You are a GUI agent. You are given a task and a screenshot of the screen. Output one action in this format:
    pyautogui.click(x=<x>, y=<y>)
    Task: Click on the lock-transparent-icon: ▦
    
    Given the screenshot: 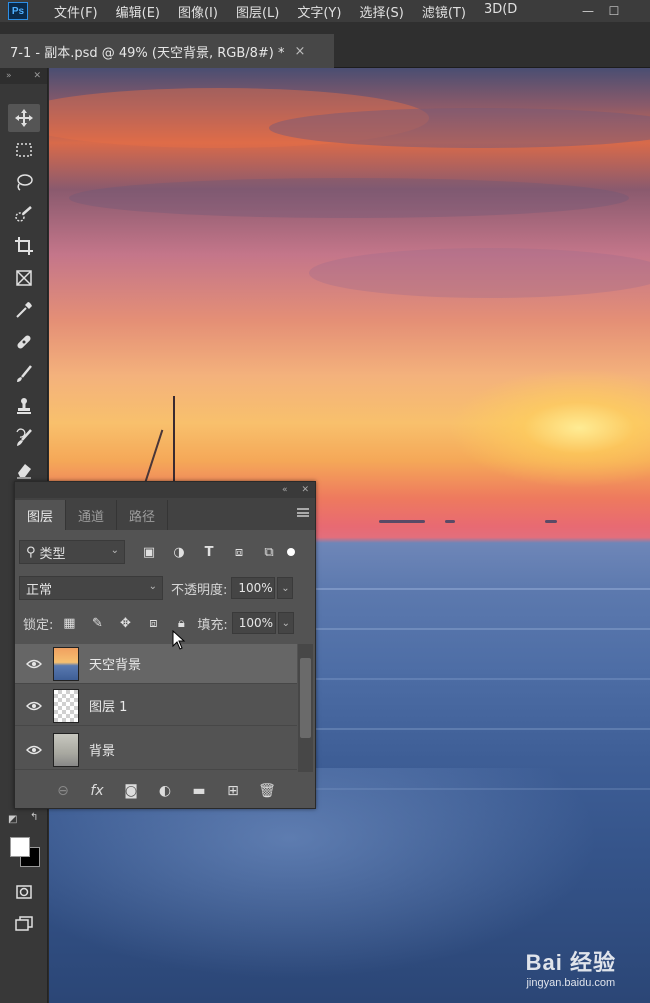 What is the action you would take?
    pyautogui.click(x=69, y=623)
    